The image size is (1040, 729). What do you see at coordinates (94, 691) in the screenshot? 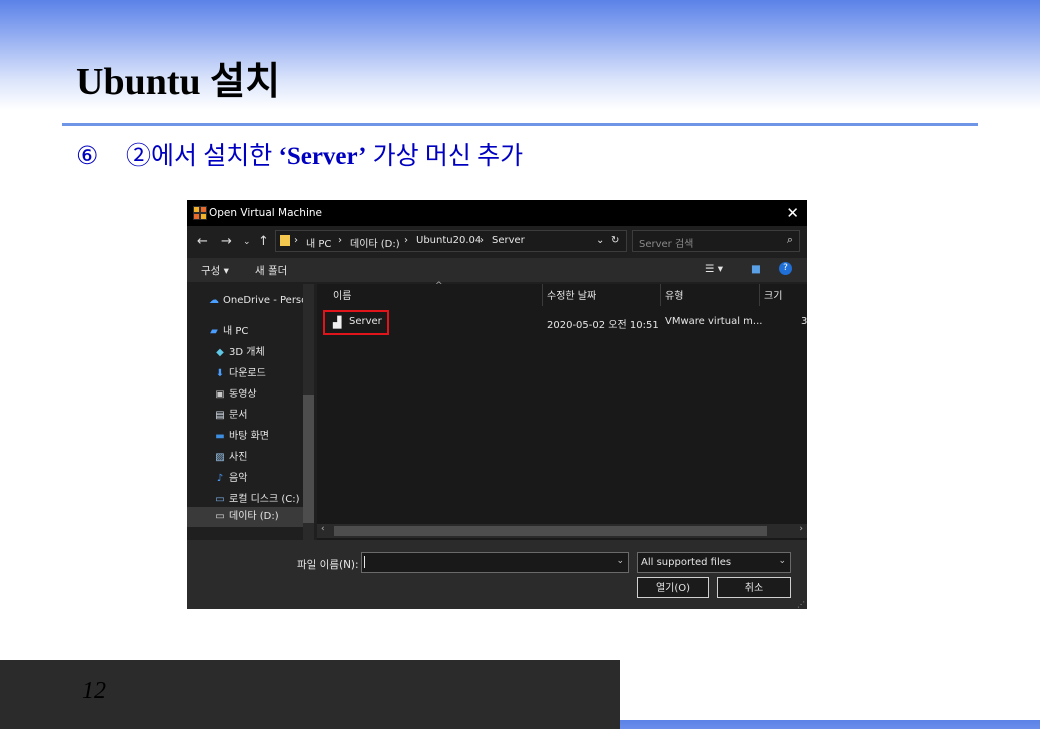
I see `page-number: 12` at bounding box center [94, 691].